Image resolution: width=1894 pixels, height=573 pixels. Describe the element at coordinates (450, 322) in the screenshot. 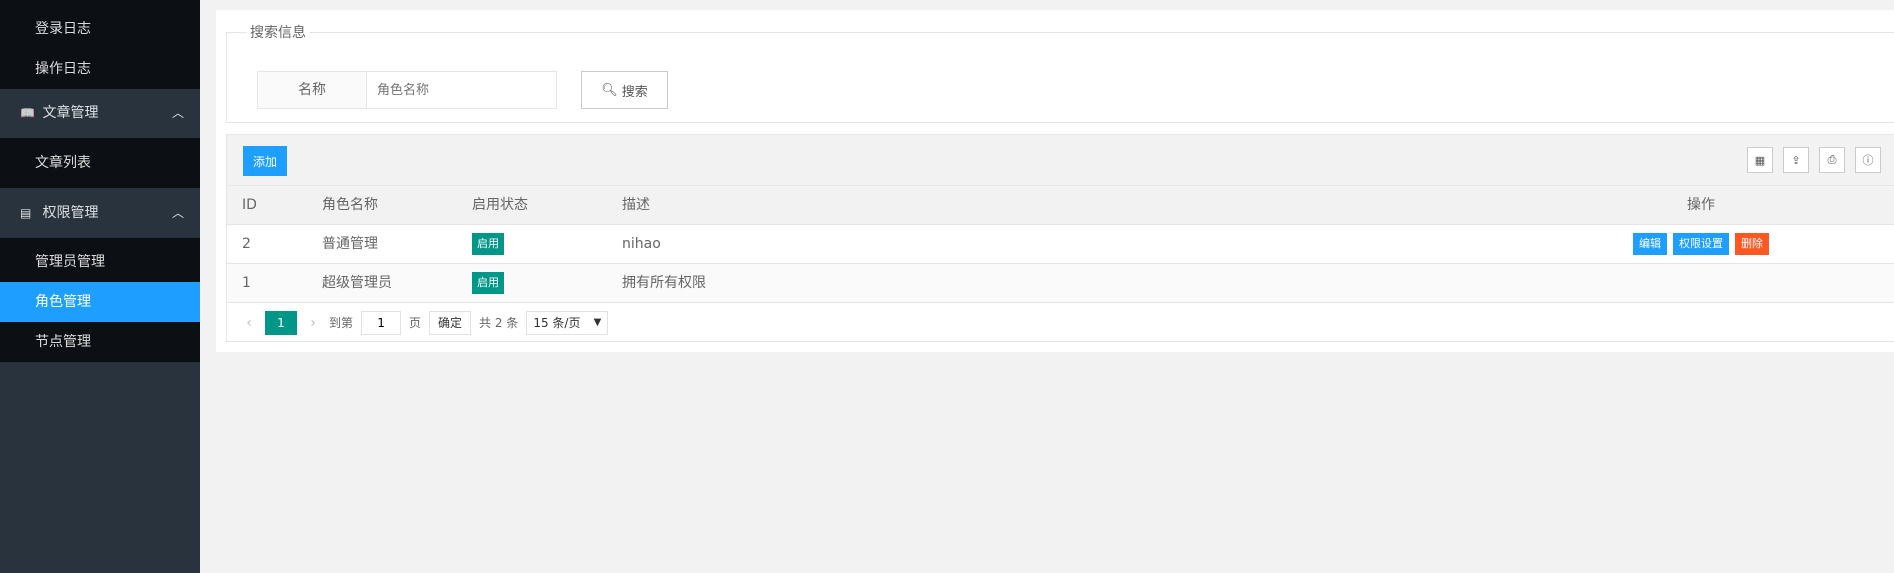

I see `confirm-button: 确定` at that location.